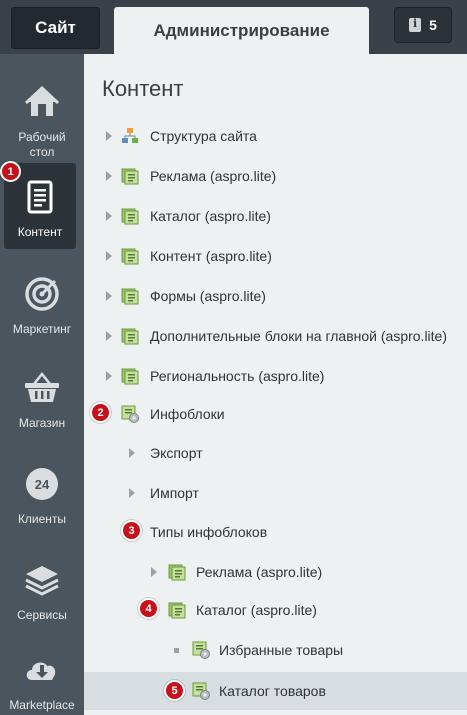 The image size is (467, 715). I want to click on sidebar-item-label: Маркетинг, so click(42, 329).